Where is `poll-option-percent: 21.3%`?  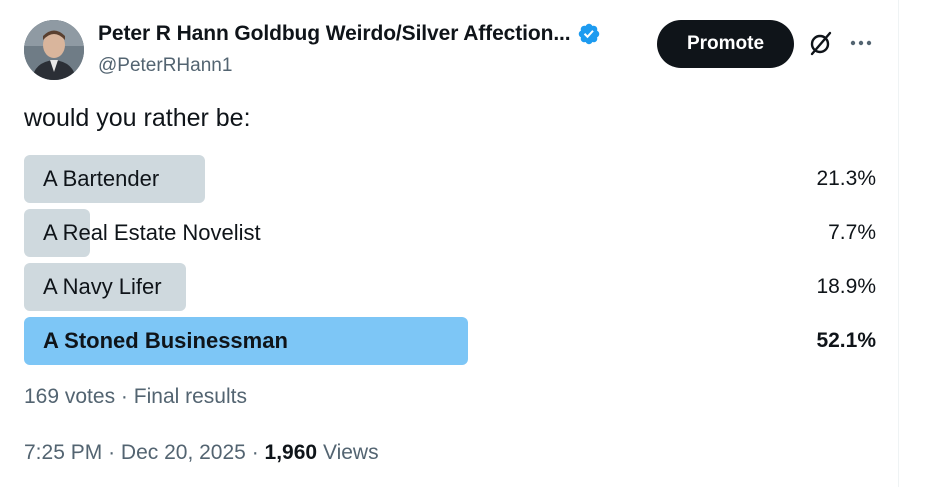
poll-option-percent: 21.3% is located at coordinates (846, 178).